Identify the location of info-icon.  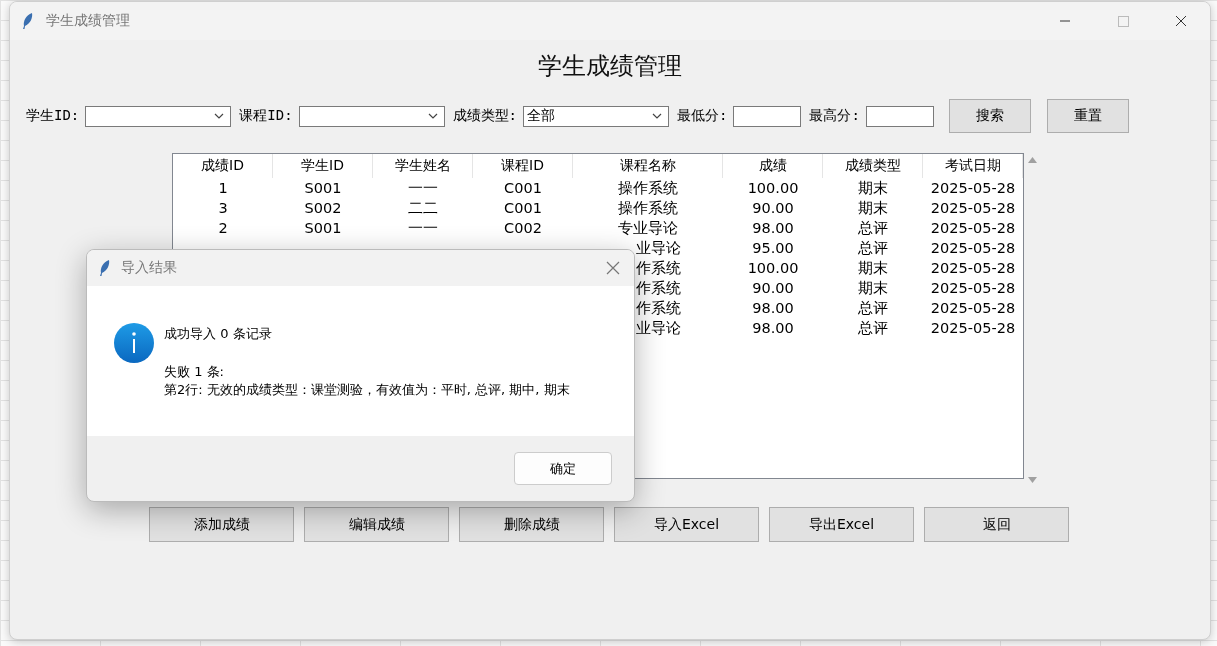
(134, 343).